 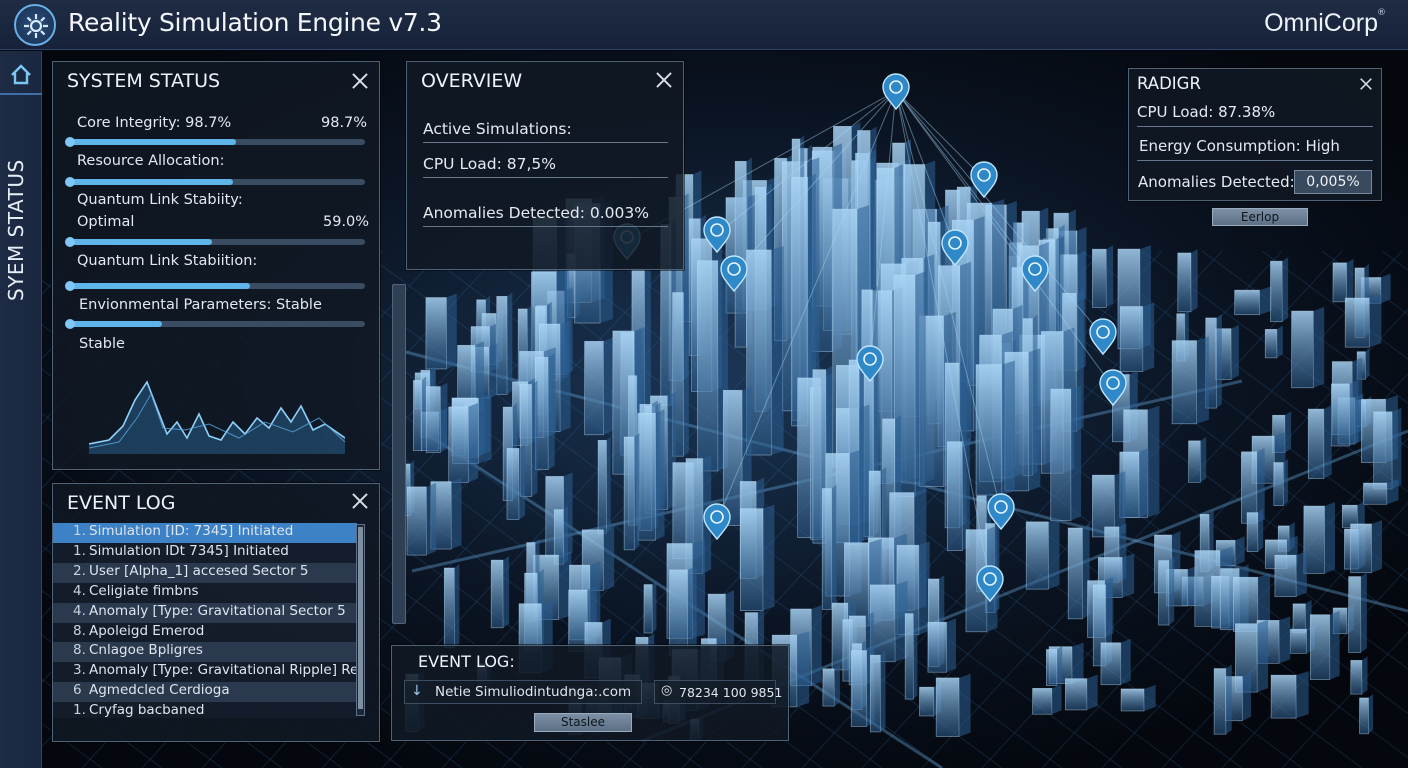 What do you see at coordinates (417, 691) in the screenshot?
I see `download-icon: ↓` at bounding box center [417, 691].